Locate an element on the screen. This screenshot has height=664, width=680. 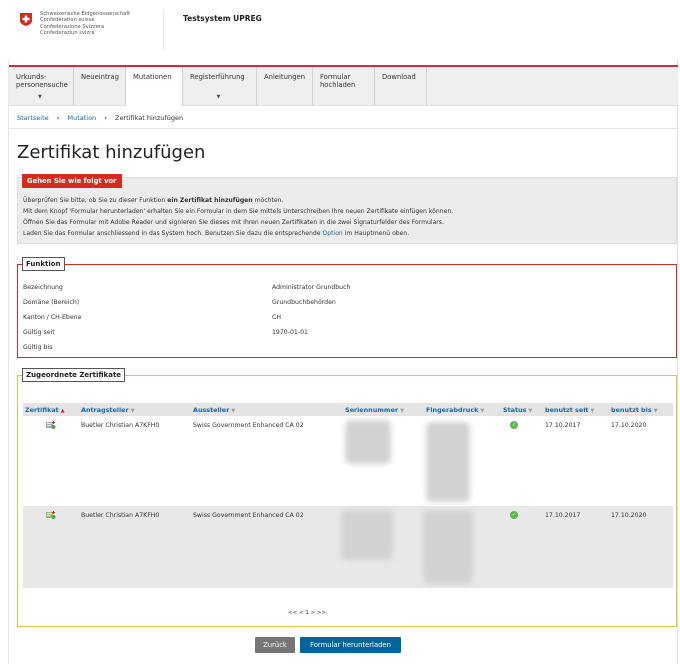
column-header-antragsteller: Antragsteller ▼ is located at coordinates (108, 410).